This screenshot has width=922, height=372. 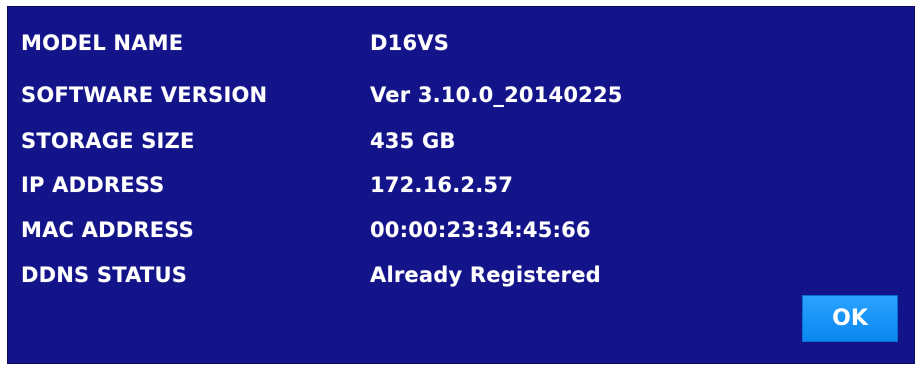 What do you see at coordinates (93, 185) in the screenshot?
I see `ip-address-label: IP ADDRESS` at bounding box center [93, 185].